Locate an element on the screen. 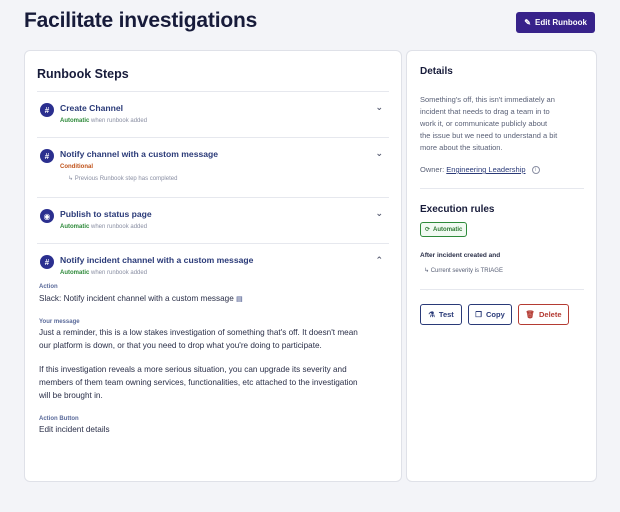 This screenshot has height=512, width=620. chevron-up-icon: ⌃ is located at coordinates (379, 260).